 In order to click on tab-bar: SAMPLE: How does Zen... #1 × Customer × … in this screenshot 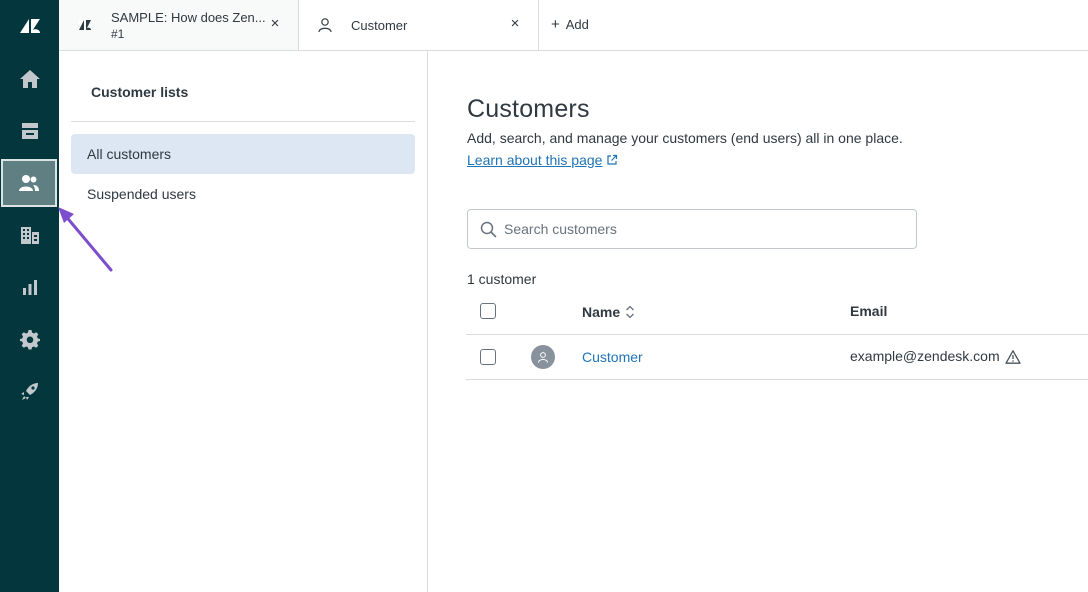, I will do `click(573, 25)`.